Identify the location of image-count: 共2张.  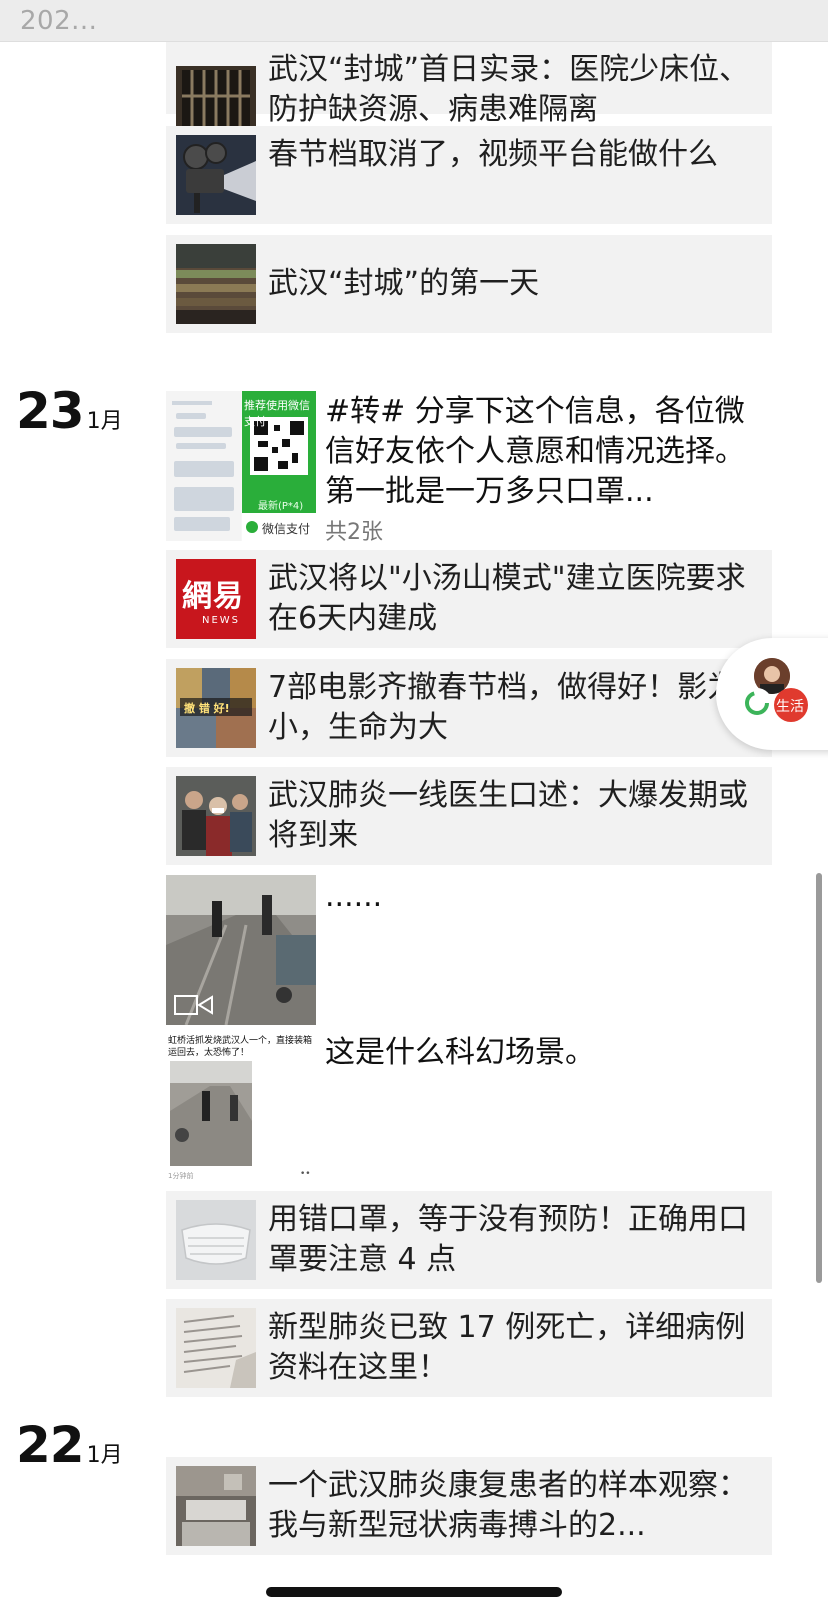
(354, 530).